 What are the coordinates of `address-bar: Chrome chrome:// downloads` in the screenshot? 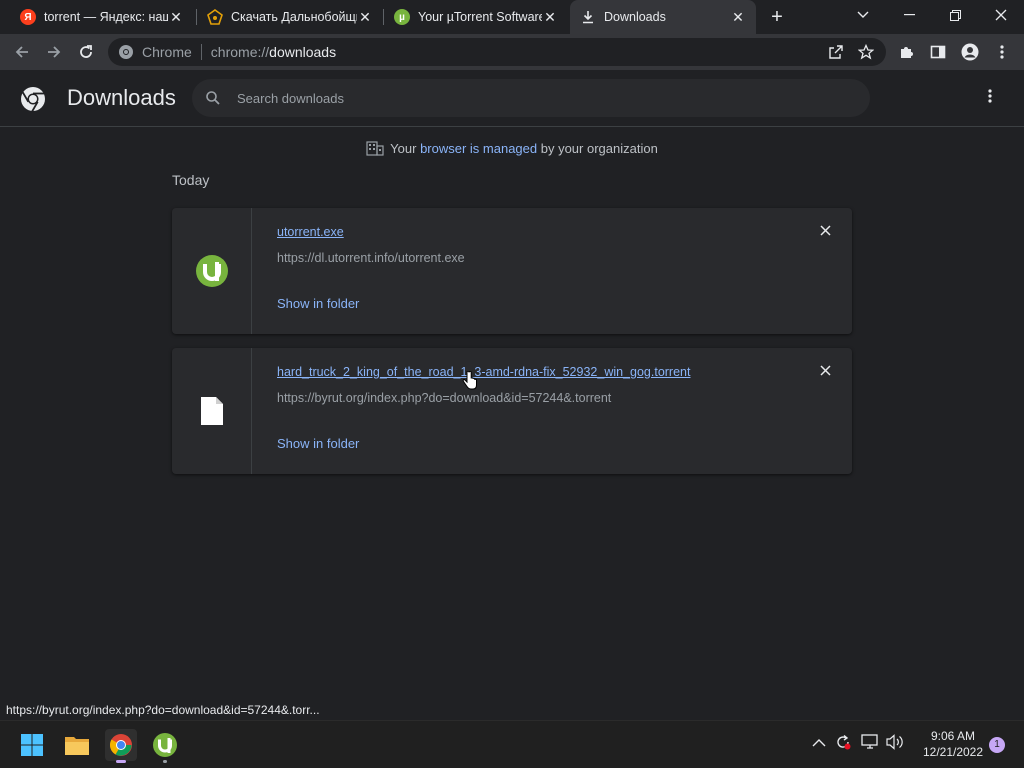 It's located at (497, 52).